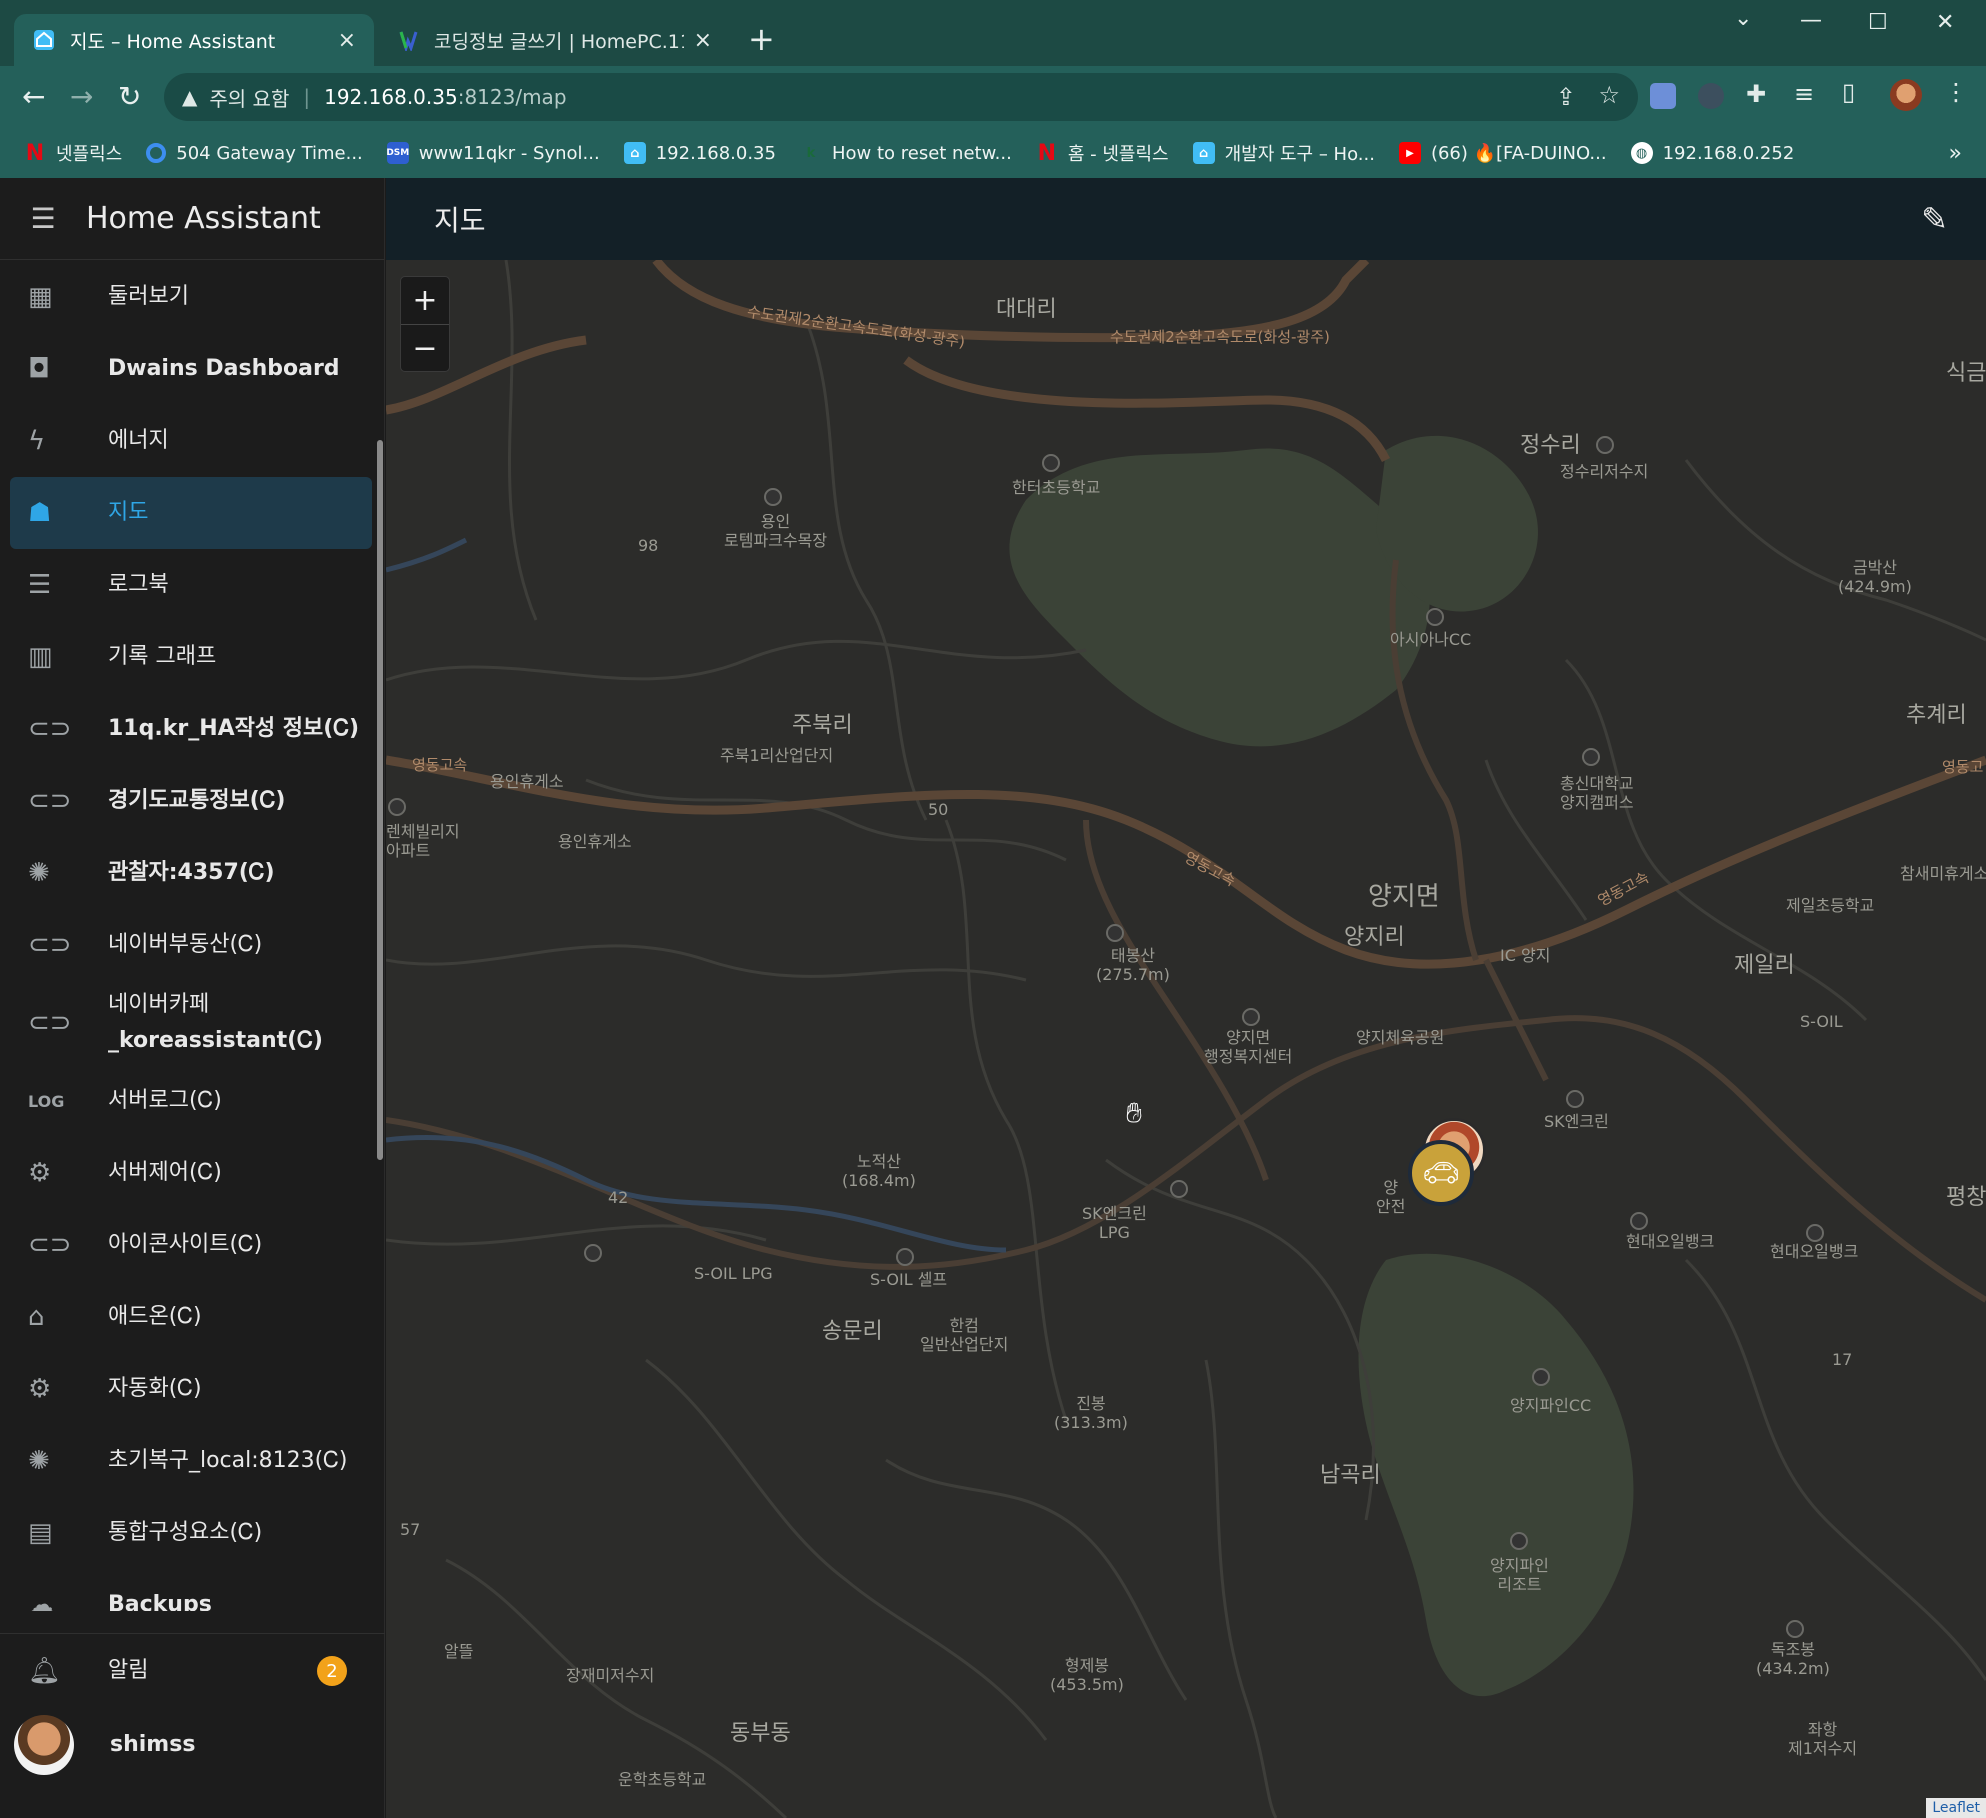 Image resolution: width=1986 pixels, height=1818 pixels. Describe the element at coordinates (1878, 22) in the screenshot. I see `maximize-button: ☐` at that location.